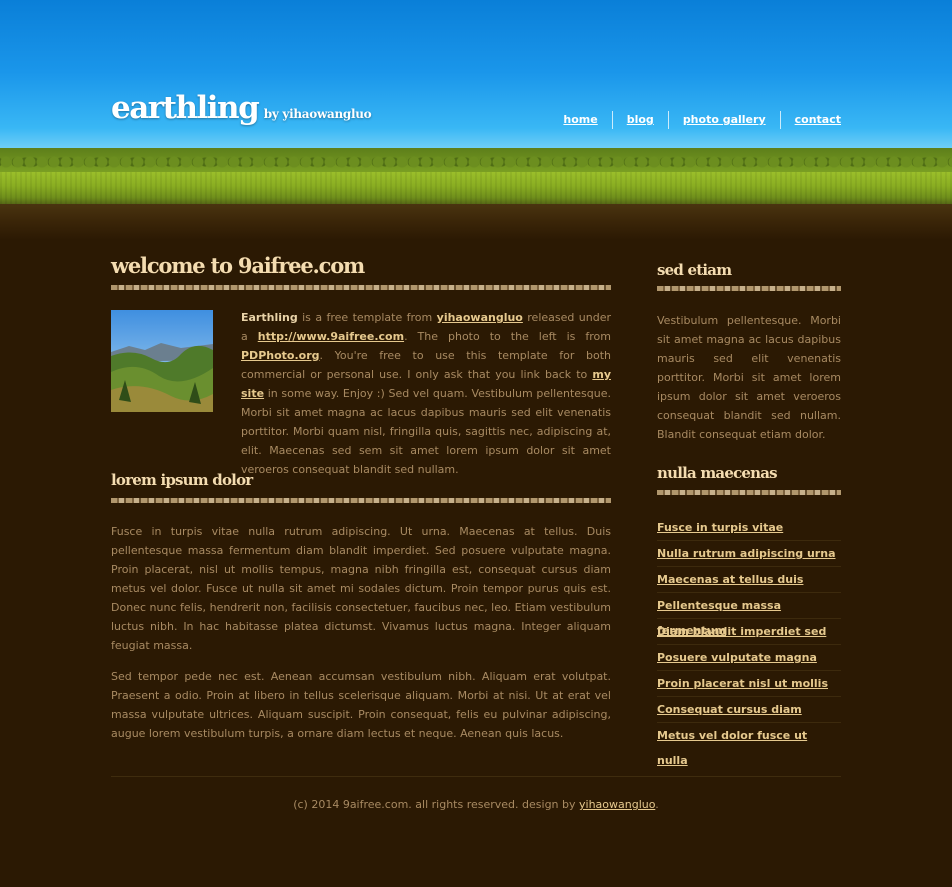 The height and width of the screenshot is (887, 952). What do you see at coordinates (729, 709) in the screenshot?
I see `sidebar-link: Consequat cursus diam` at bounding box center [729, 709].